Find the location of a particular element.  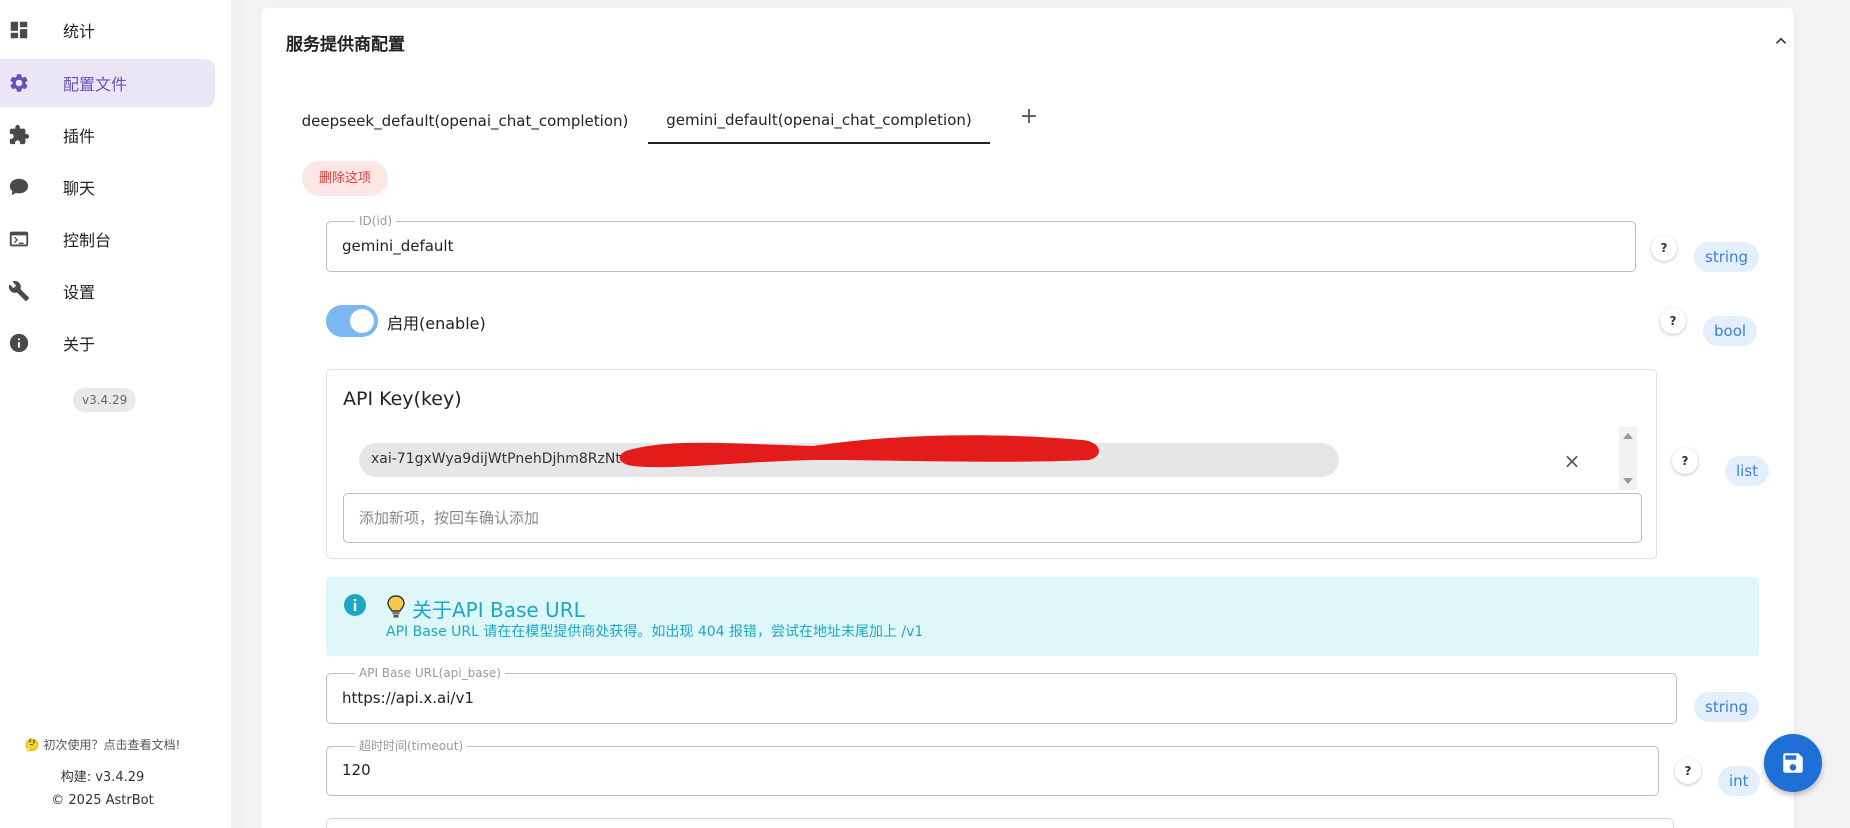

enable-type-chip: bool is located at coordinates (1730, 331).